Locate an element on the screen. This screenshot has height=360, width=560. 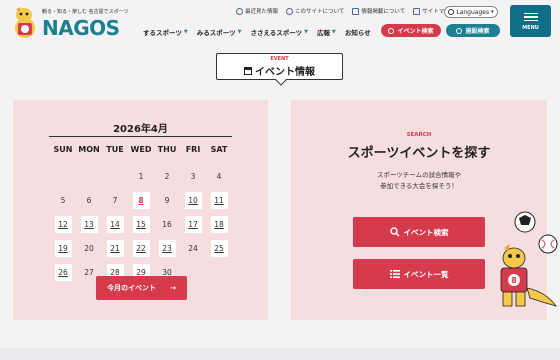
recent-link: 最近見た情報 is located at coordinates (257, 11).